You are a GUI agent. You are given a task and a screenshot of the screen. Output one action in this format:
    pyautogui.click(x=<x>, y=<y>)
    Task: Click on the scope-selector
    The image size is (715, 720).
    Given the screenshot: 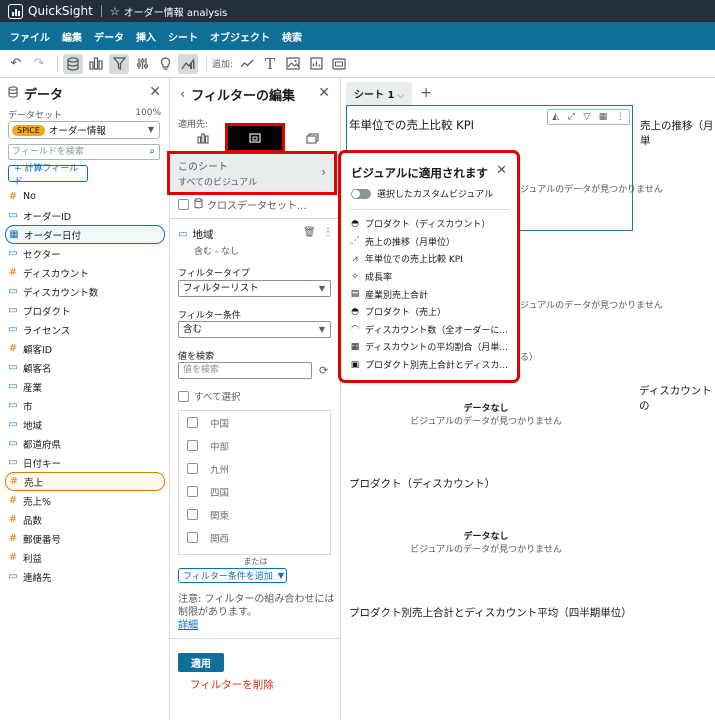 What is the action you would take?
    pyautogui.click(x=258, y=138)
    